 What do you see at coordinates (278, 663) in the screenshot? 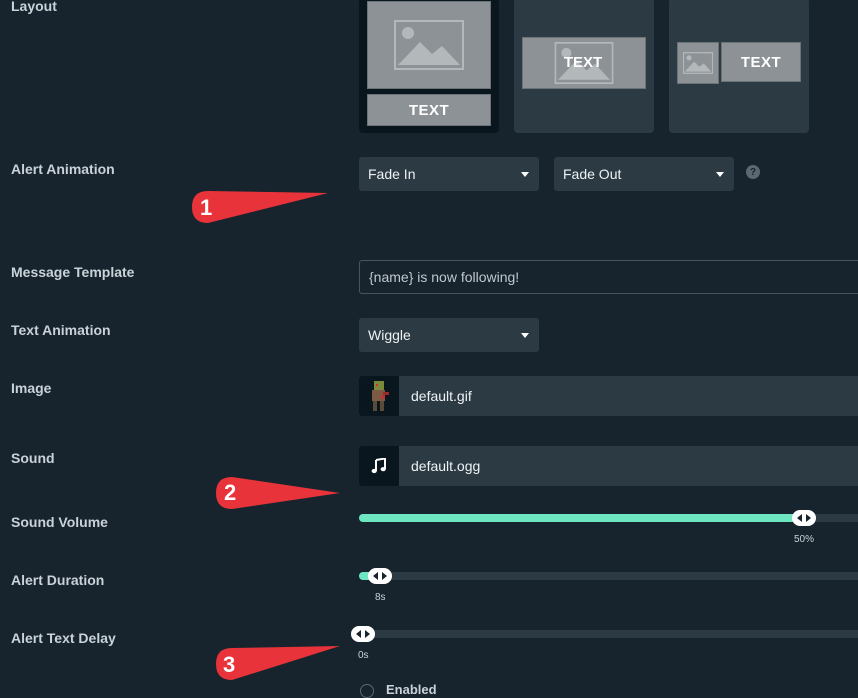
I see `callout-3: 3` at bounding box center [278, 663].